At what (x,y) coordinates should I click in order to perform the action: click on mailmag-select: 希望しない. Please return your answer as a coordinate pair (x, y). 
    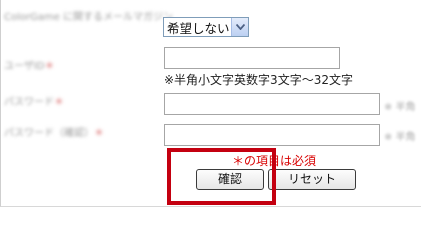
    Looking at the image, I should click on (206, 27).